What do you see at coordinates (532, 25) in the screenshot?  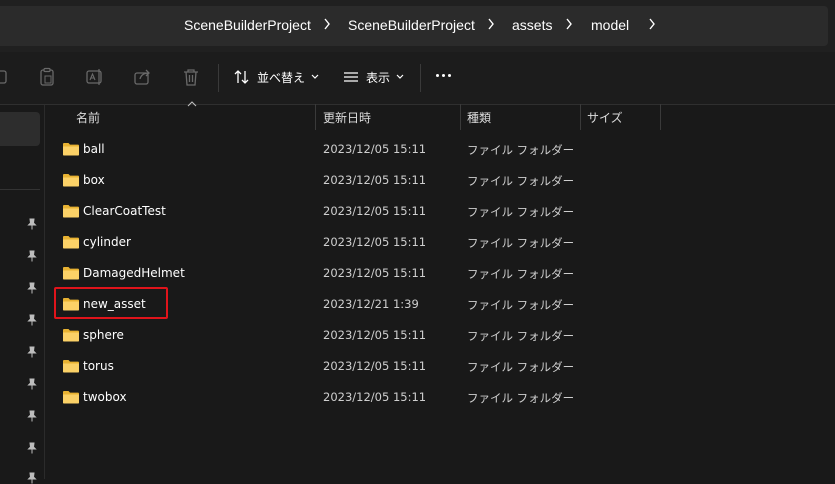 I see `breadcrumb-item-assets: assets` at bounding box center [532, 25].